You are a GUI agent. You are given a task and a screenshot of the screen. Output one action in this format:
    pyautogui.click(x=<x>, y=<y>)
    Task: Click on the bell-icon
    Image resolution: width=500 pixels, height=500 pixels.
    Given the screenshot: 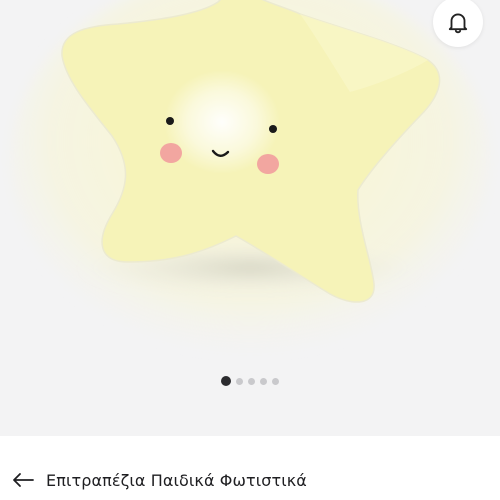 What is the action you would take?
    pyautogui.click(x=458, y=23)
    